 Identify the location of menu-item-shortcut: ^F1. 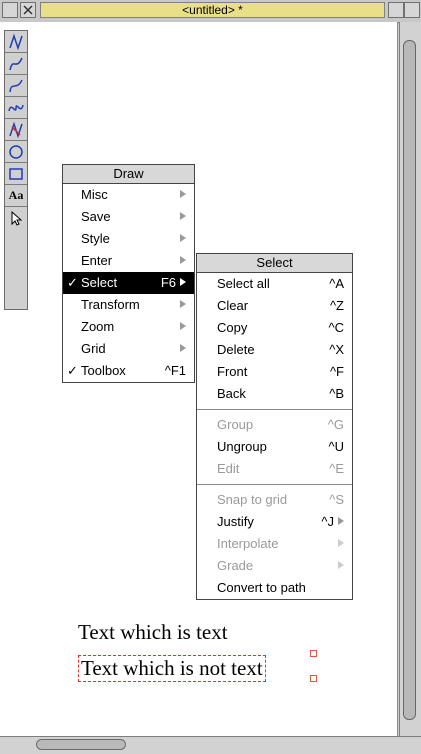
(175, 370).